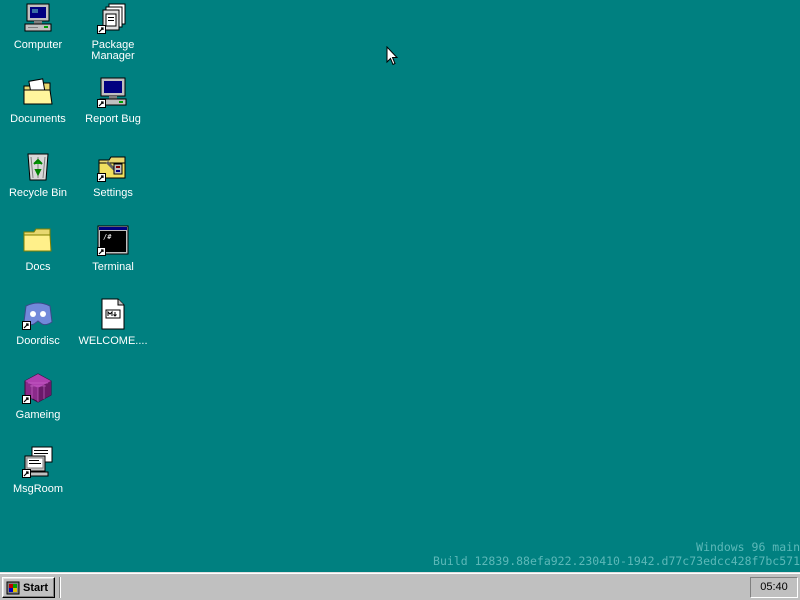 This screenshot has height=600, width=800. I want to click on desktop-icon-label: MsgRoom, so click(38, 489).